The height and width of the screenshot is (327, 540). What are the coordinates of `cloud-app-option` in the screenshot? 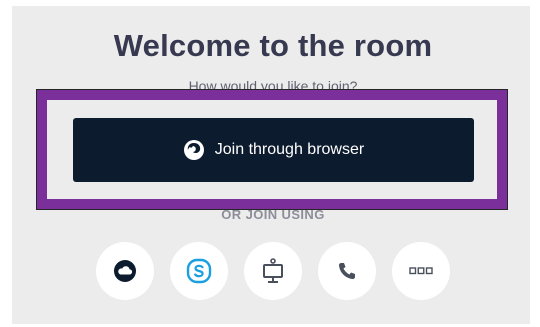 It's located at (125, 271).